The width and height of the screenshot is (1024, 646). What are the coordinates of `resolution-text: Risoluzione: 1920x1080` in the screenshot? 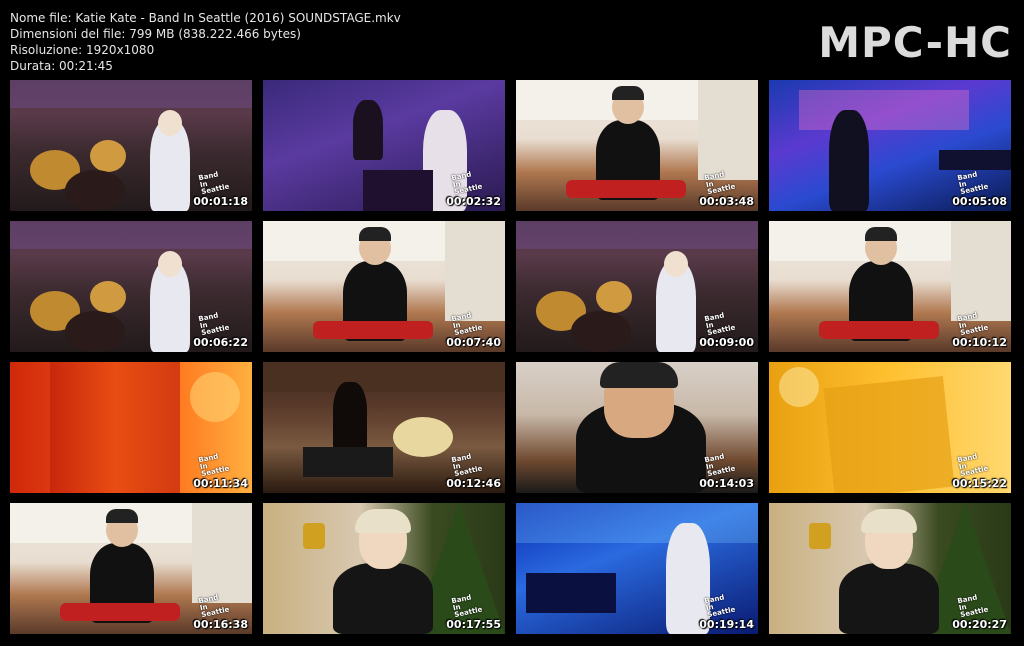 It's located at (82, 50).